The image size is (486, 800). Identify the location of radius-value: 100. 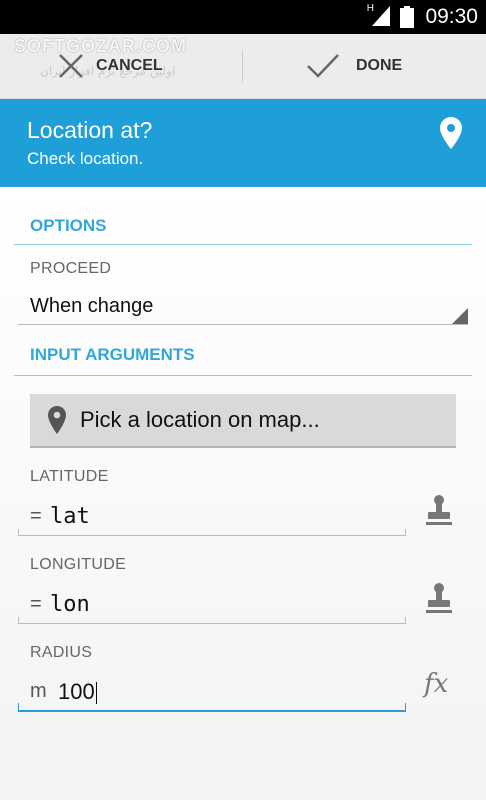
(76, 691).